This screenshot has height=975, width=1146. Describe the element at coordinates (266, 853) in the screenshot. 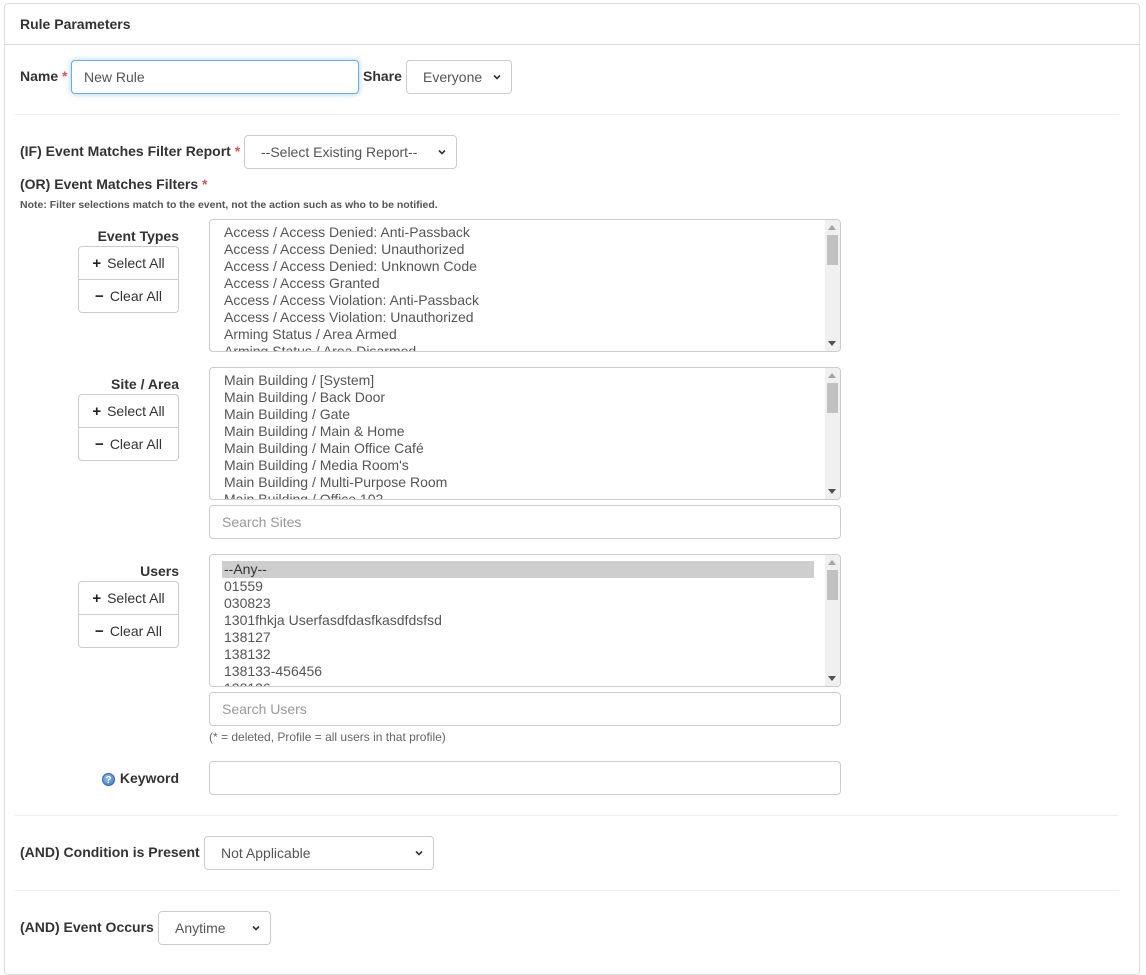

I see `condition-select-value: Not Applicable` at that location.